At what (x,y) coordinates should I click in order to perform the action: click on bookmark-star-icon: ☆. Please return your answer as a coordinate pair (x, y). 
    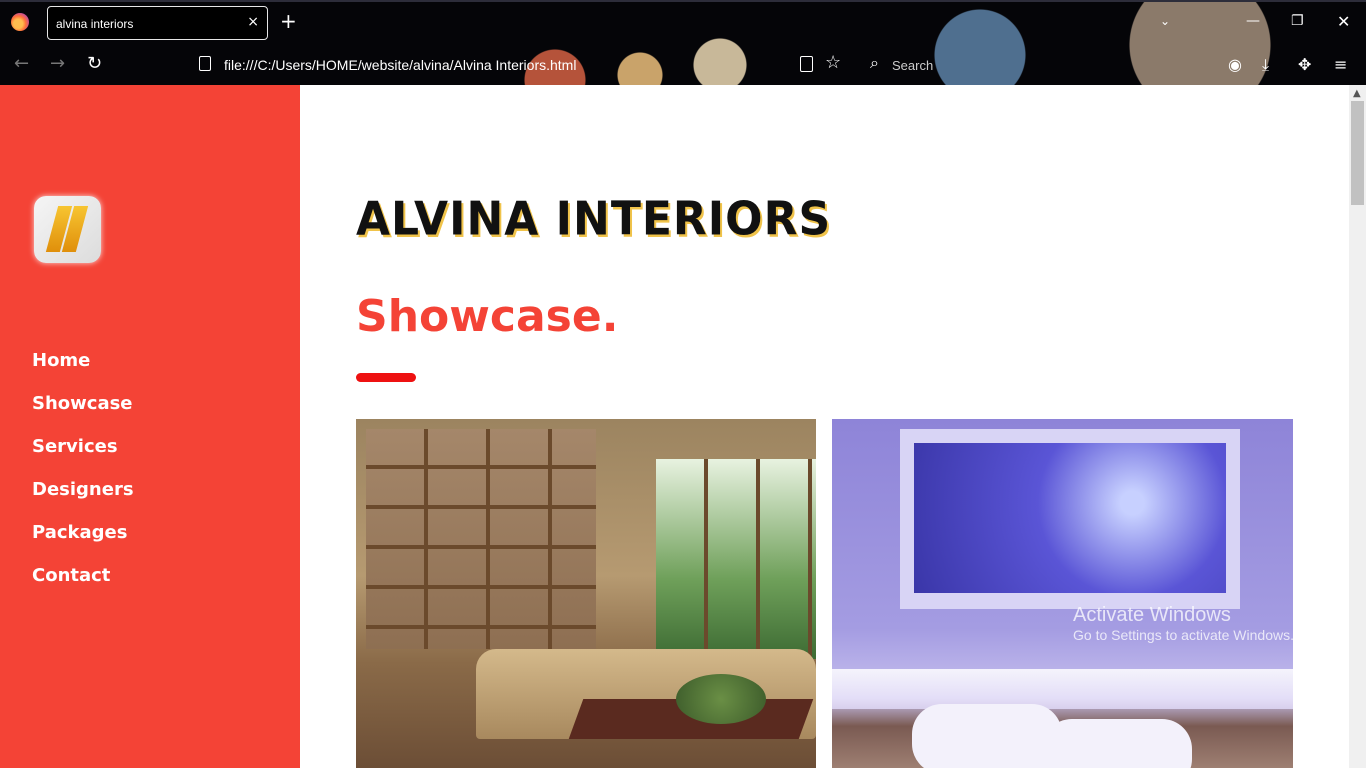
    Looking at the image, I should click on (833, 62).